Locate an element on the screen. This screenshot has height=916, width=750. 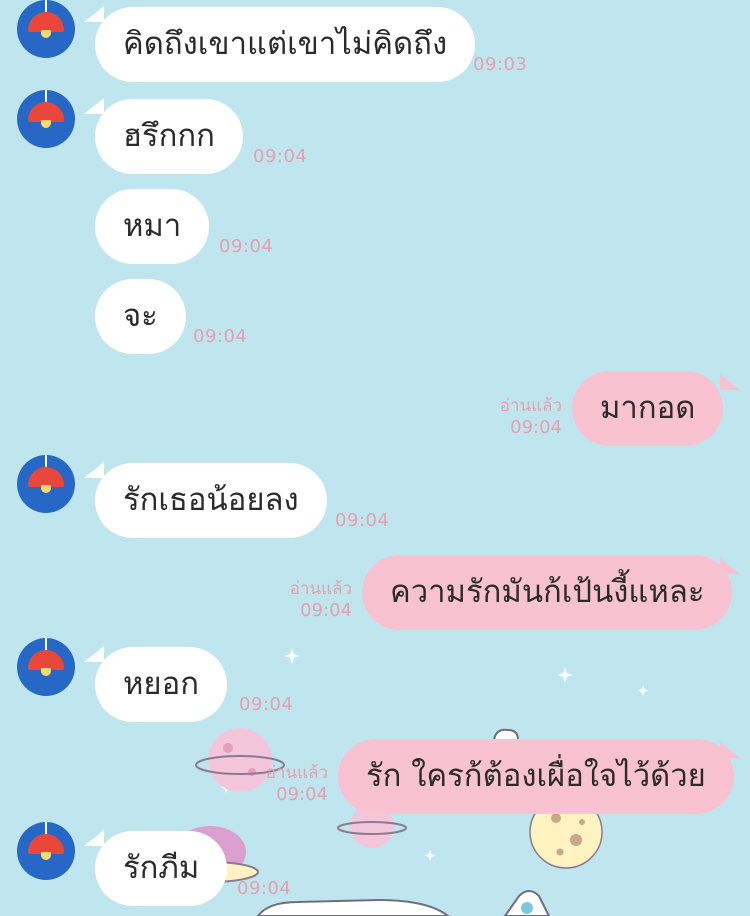
message-bubble: คิดถึงเขาแต่เขาไม่คิดถึง is located at coordinates (285, 44).